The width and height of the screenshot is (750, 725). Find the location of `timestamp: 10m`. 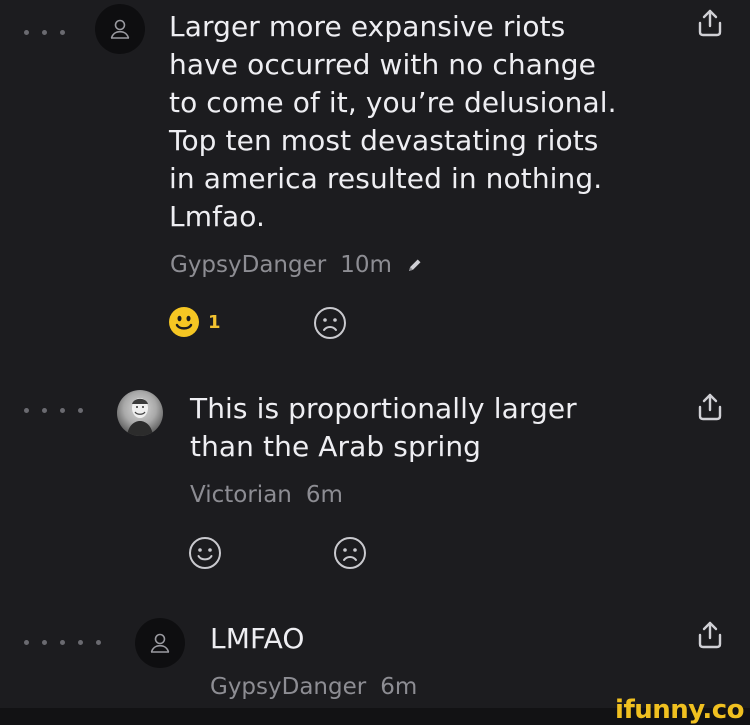

timestamp: 10m is located at coordinates (366, 265).